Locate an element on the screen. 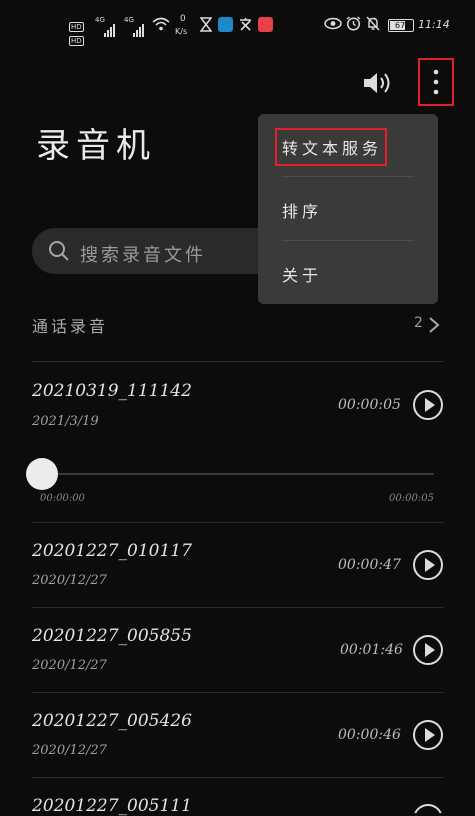 The height and width of the screenshot is (816, 475). search-icon is located at coordinates (59, 251).